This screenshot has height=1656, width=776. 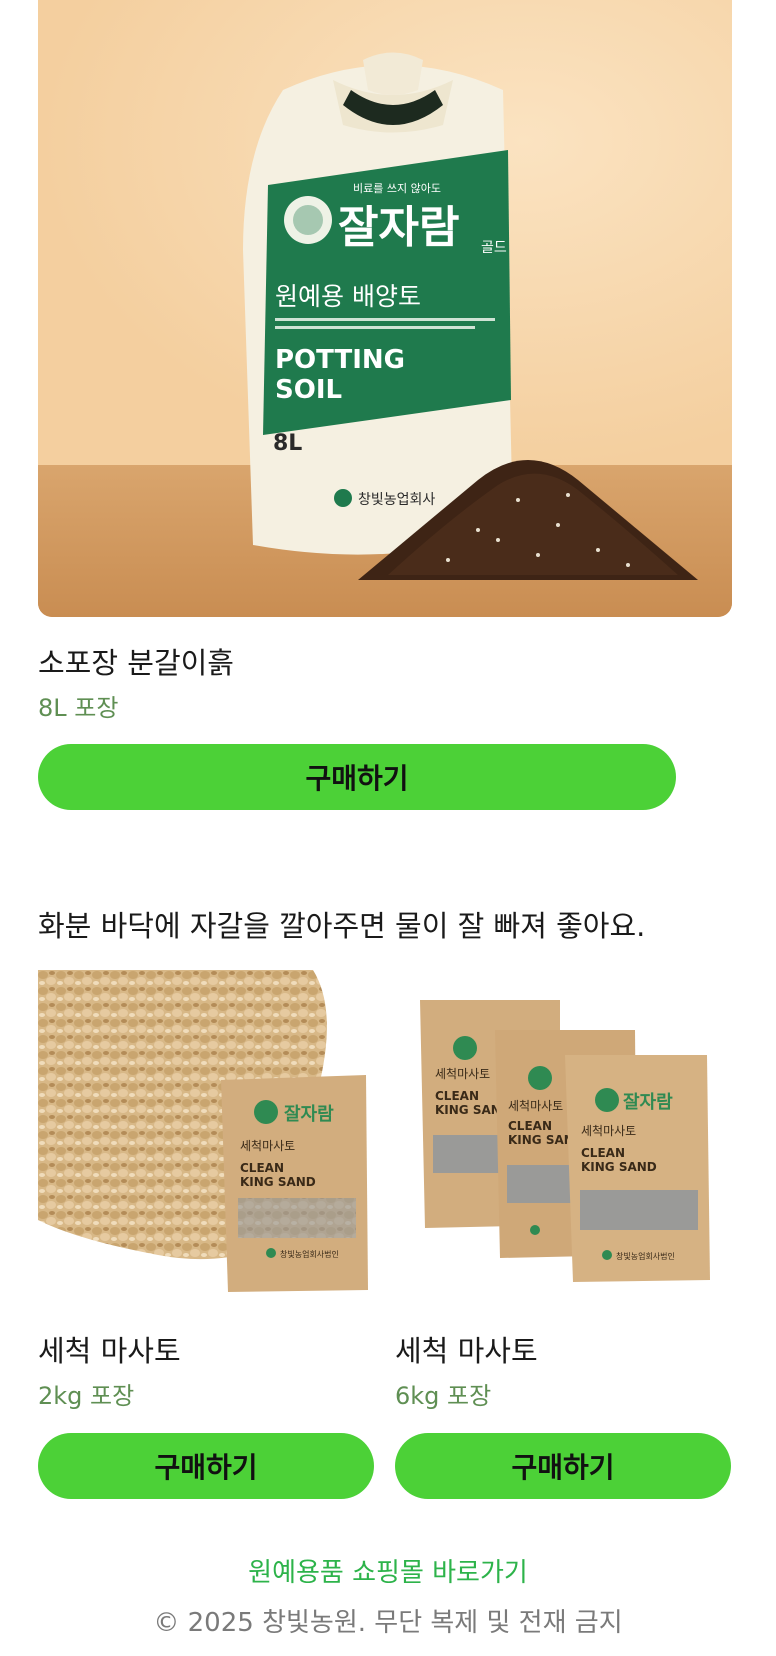 What do you see at coordinates (203, 1131) in the screenshot?
I see `gravel-sand-photo: 잘자람 세척마사토 CLEAN KING SAND 창빛농업회사법인` at bounding box center [203, 1131].